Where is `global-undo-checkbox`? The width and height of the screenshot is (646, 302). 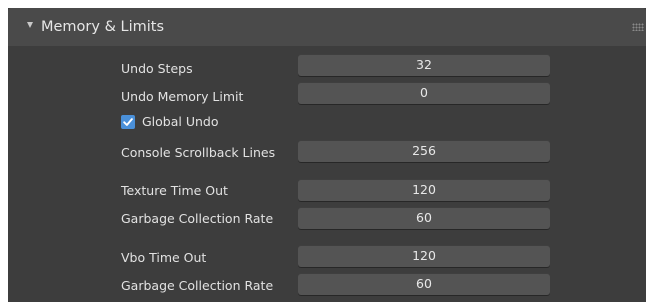 global-undo-checkbox is located at coordinates (128, 122).